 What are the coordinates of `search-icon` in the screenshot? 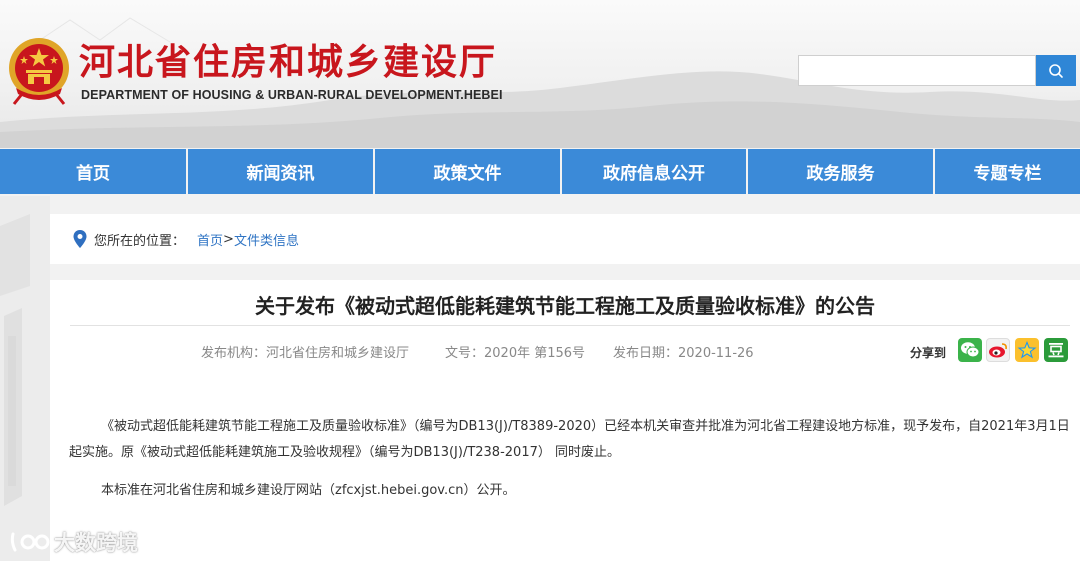 It's located at (1056, 70).